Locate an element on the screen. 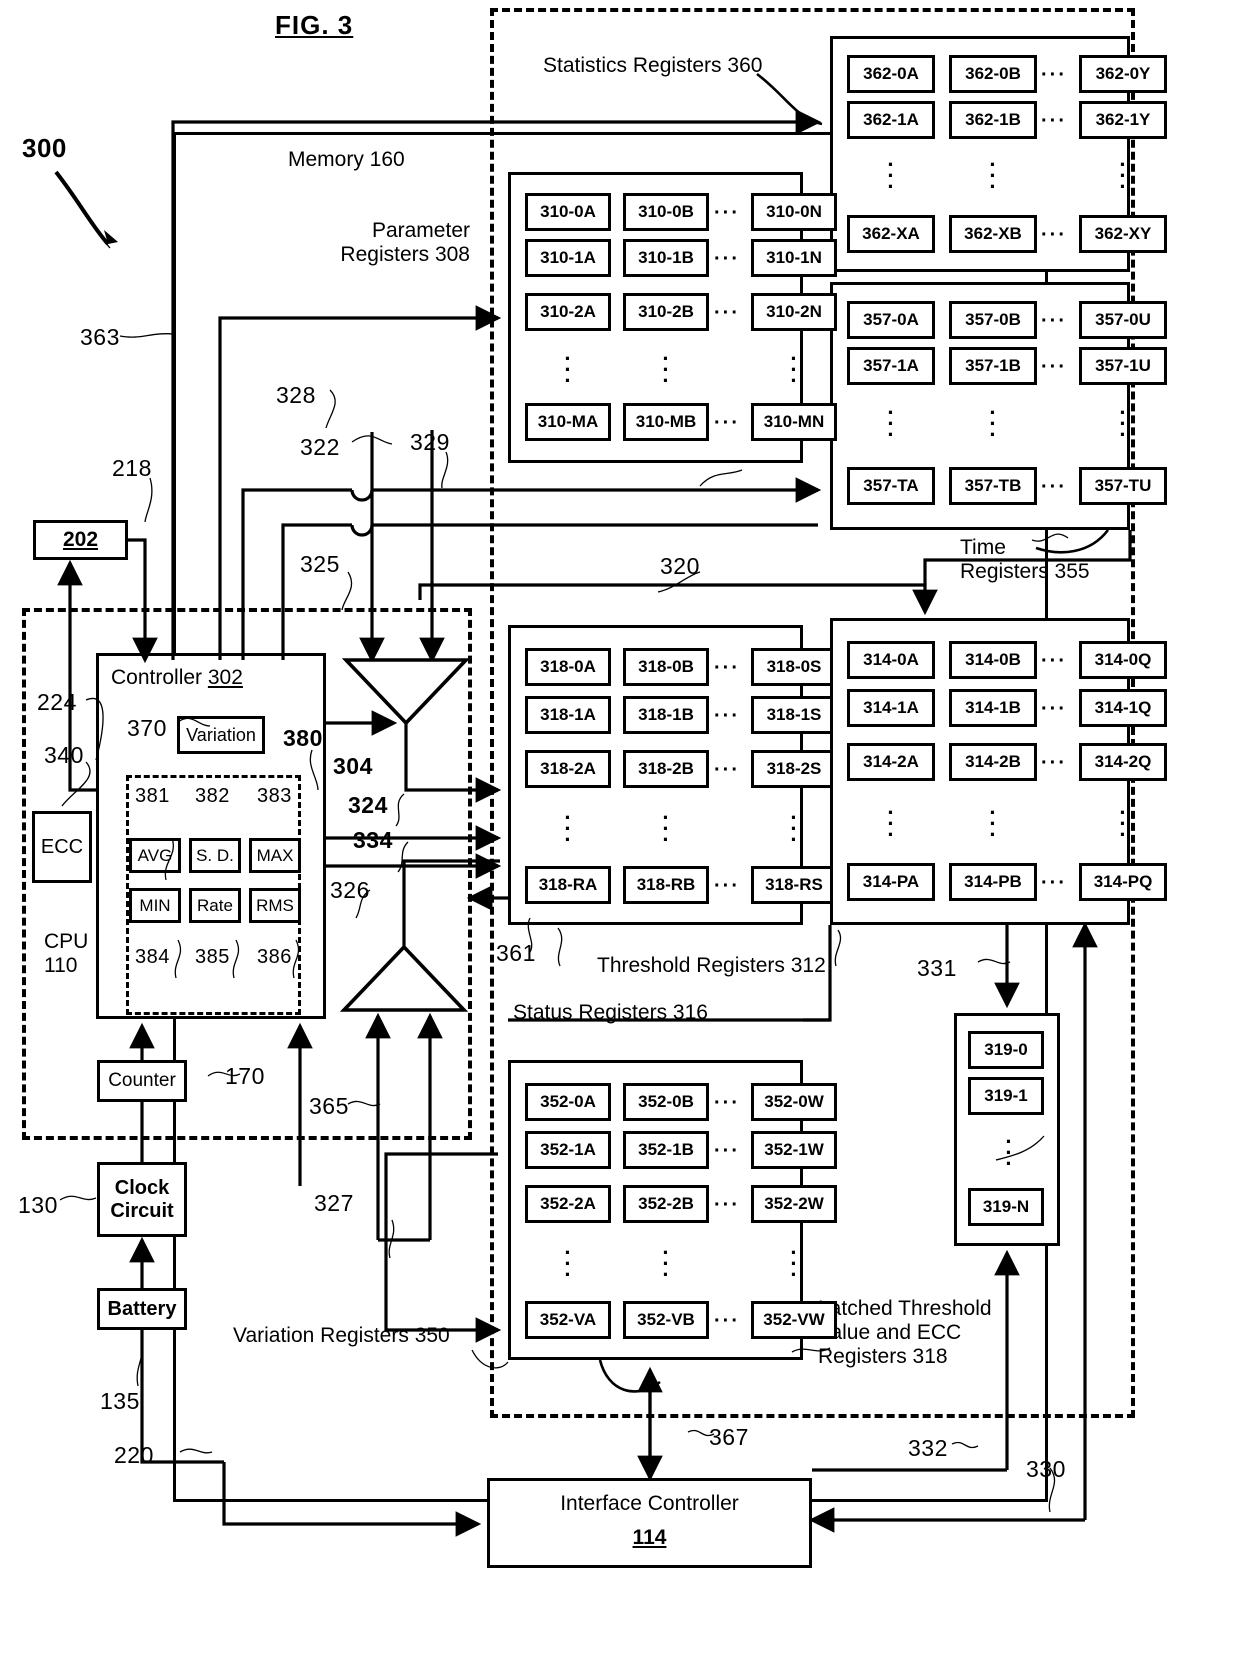 The height and width of the screenshot is (1676, 1240). register-cell: 362-XY is located at coordinates (1123, 234).